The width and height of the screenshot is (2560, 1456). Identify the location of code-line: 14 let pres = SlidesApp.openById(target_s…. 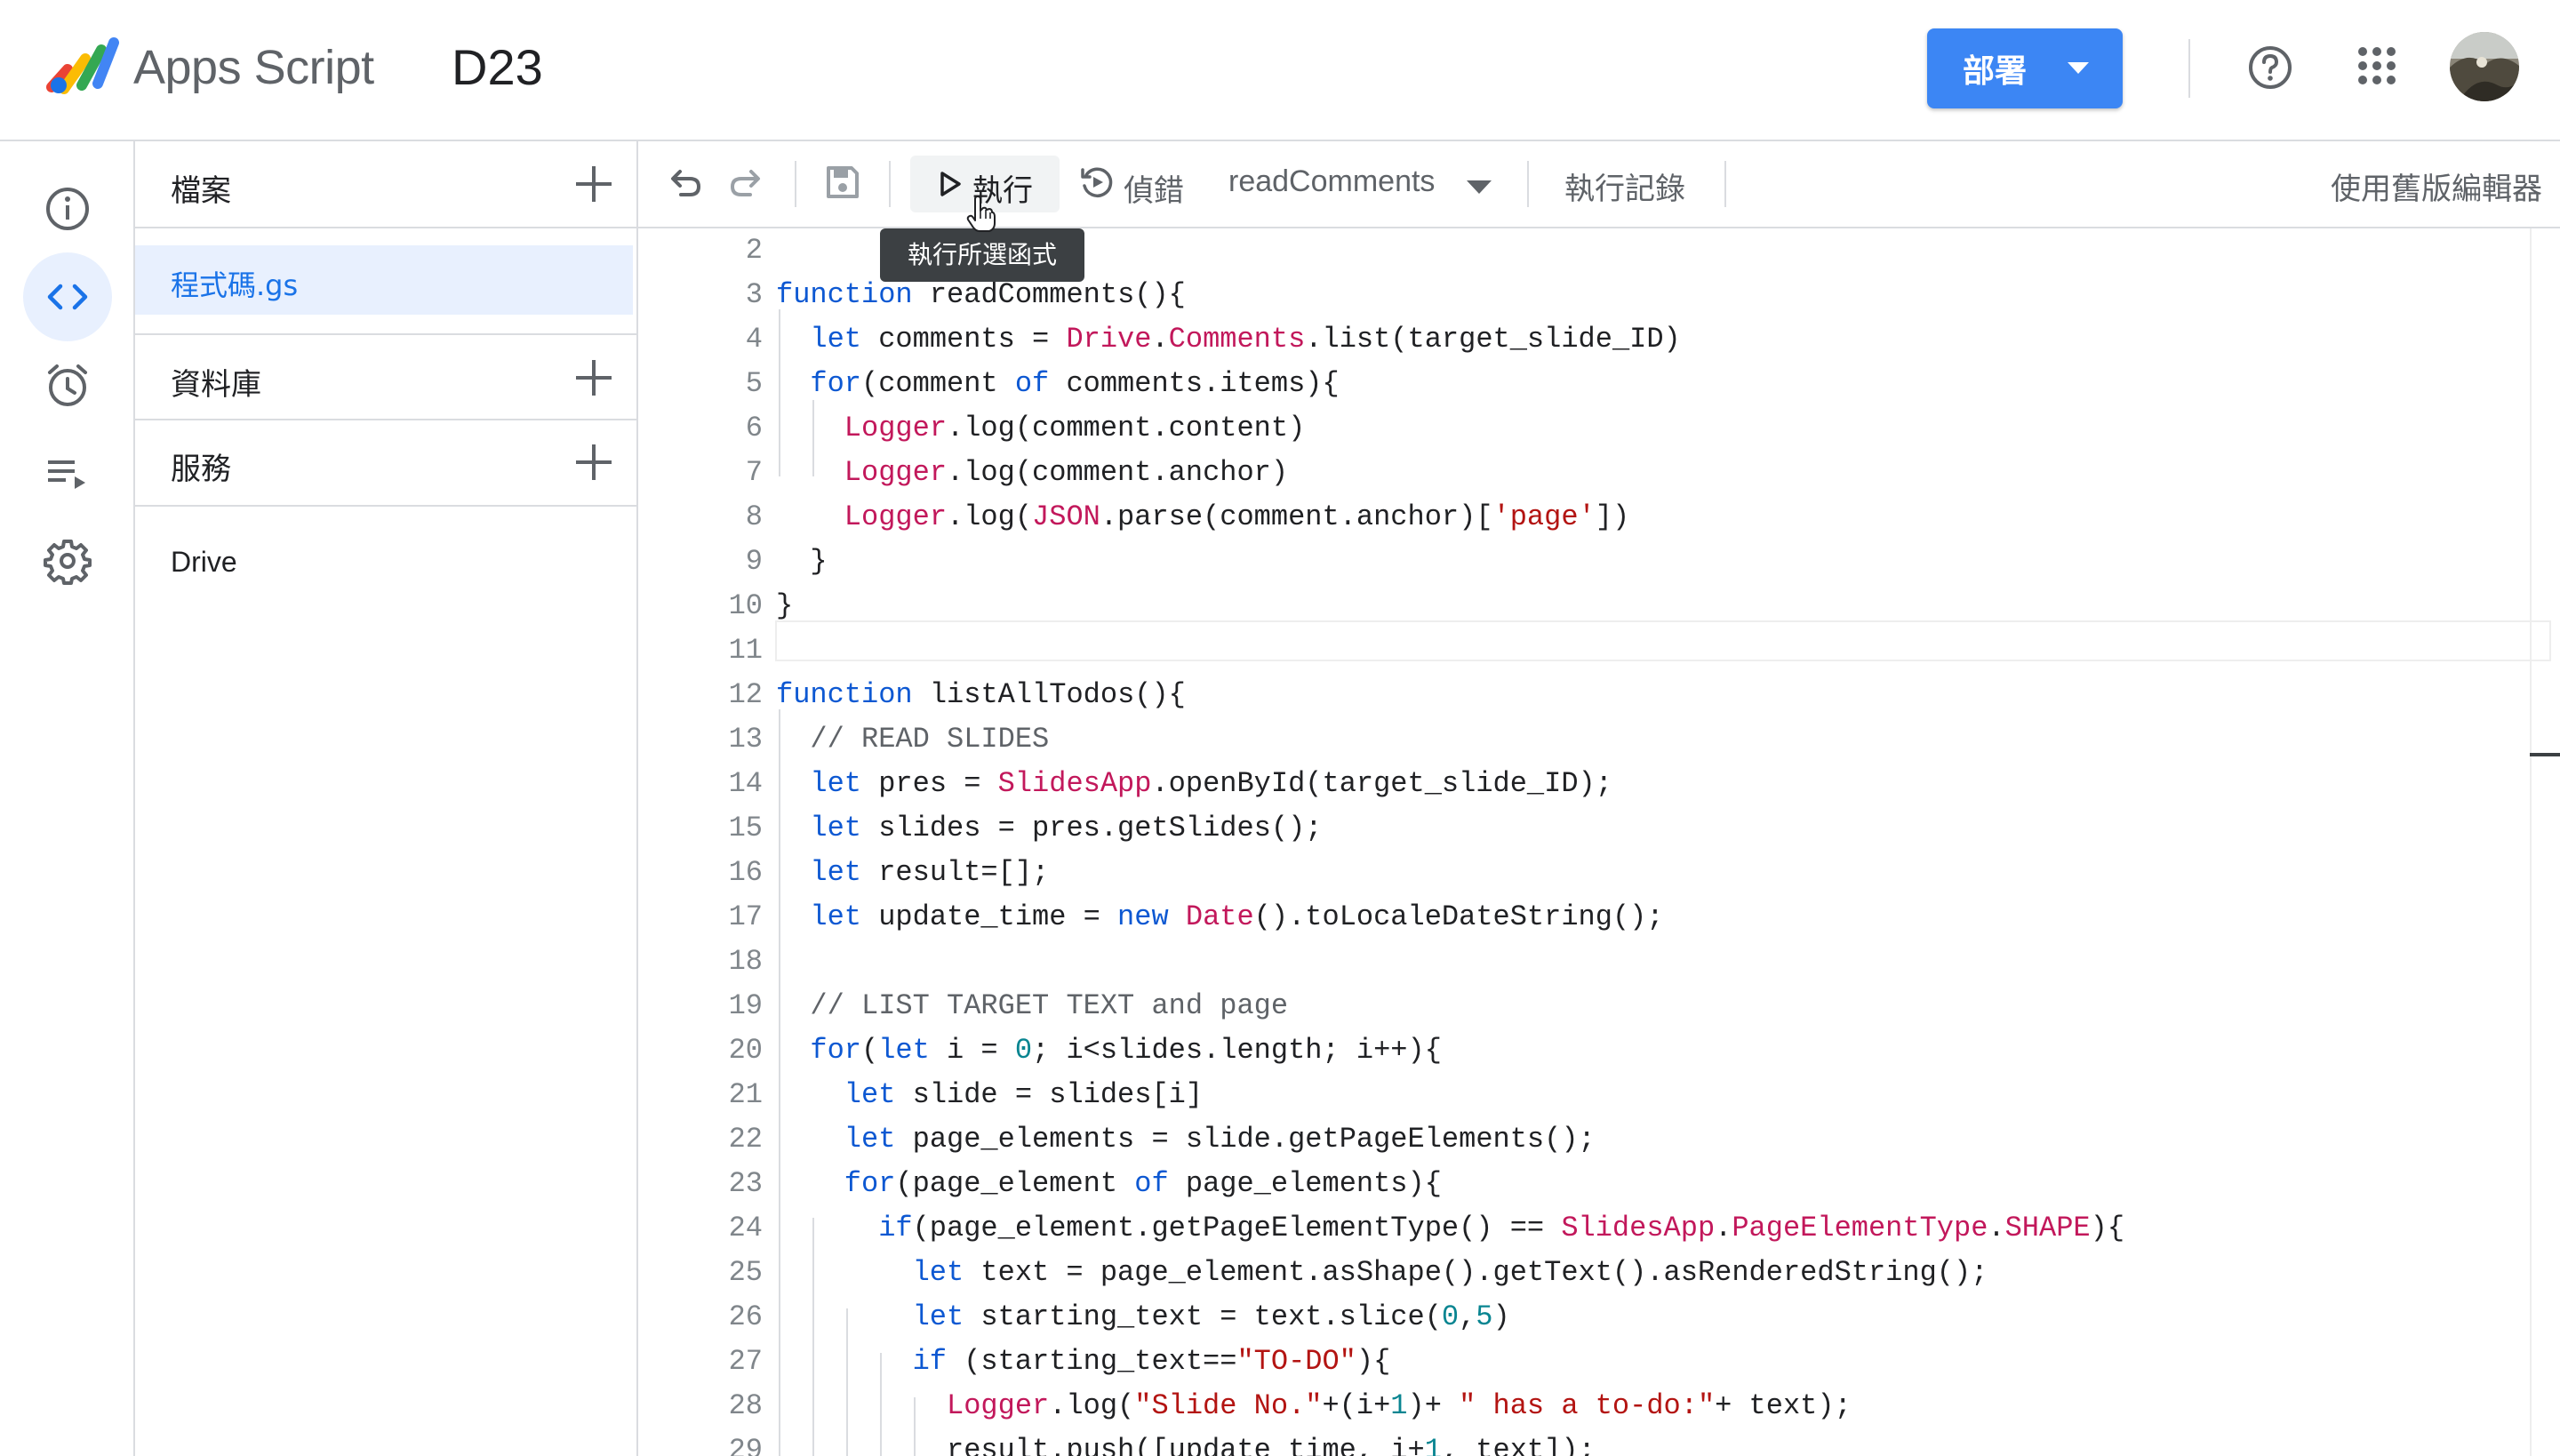
(1599, 784).